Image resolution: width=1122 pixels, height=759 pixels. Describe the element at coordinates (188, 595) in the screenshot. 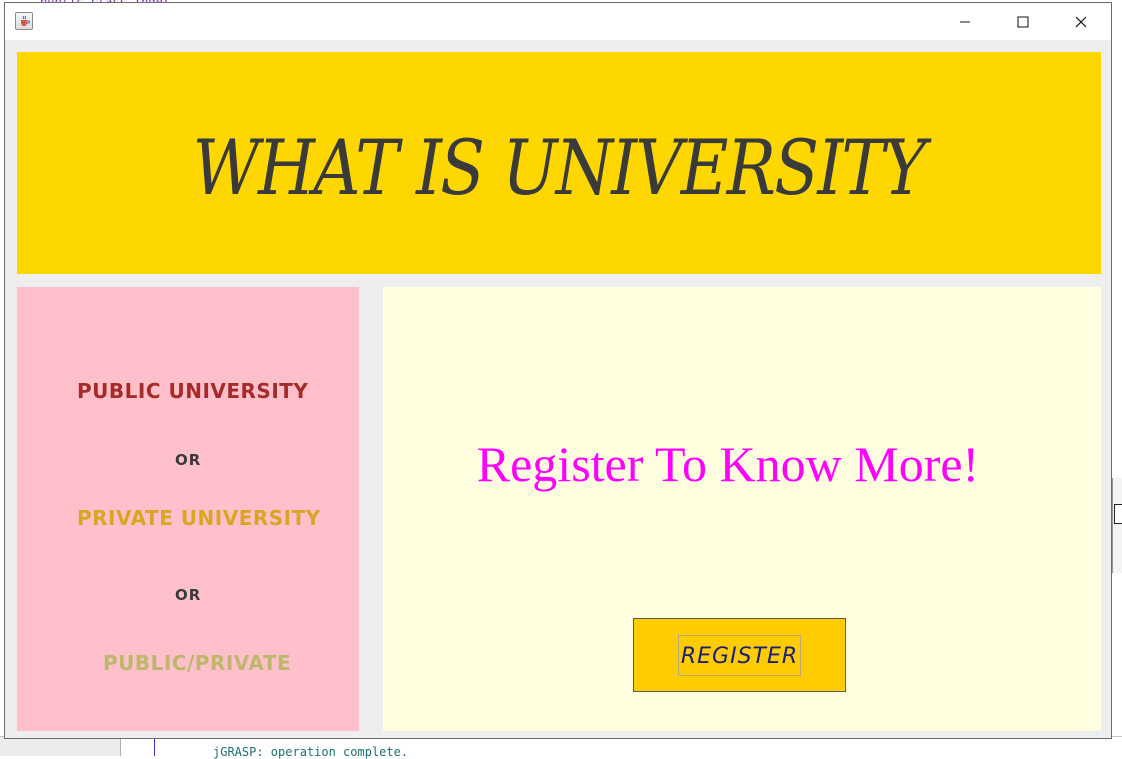

I see `or-separator-2: OR` at that location.